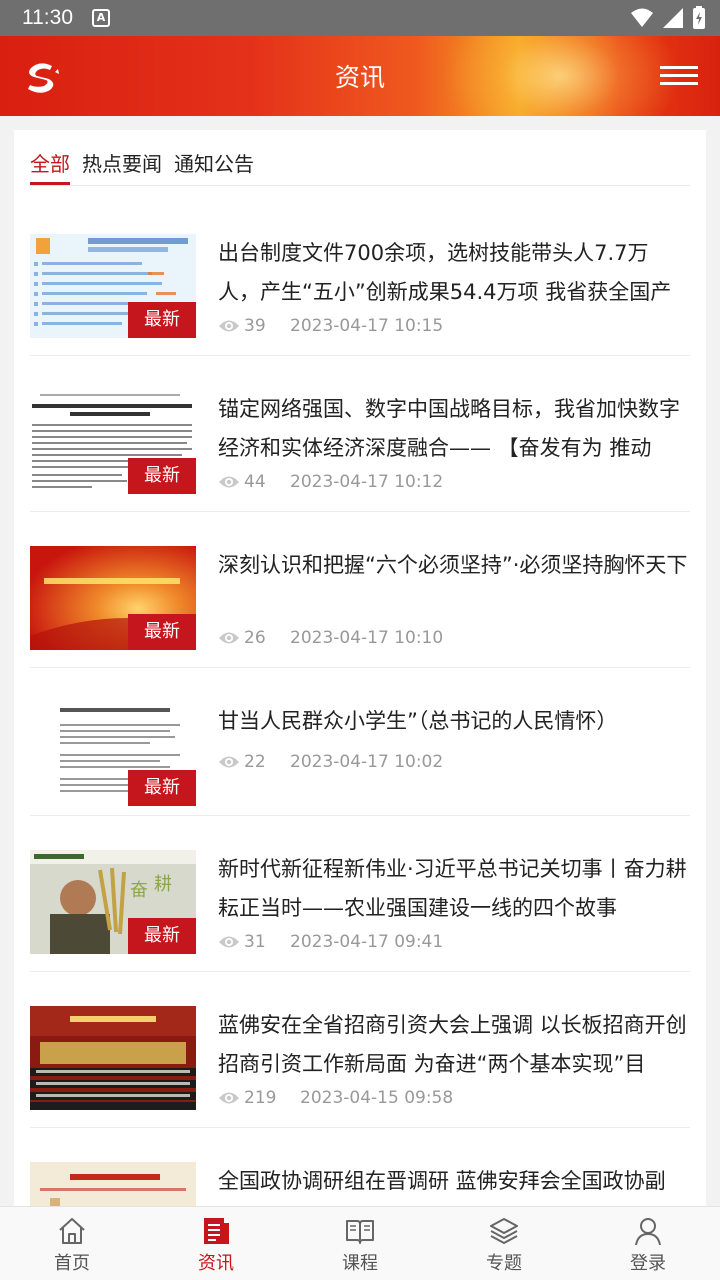 The width and height of the screenshot is (720, 1280). I want to click on signal-icon, so click(673, 18).